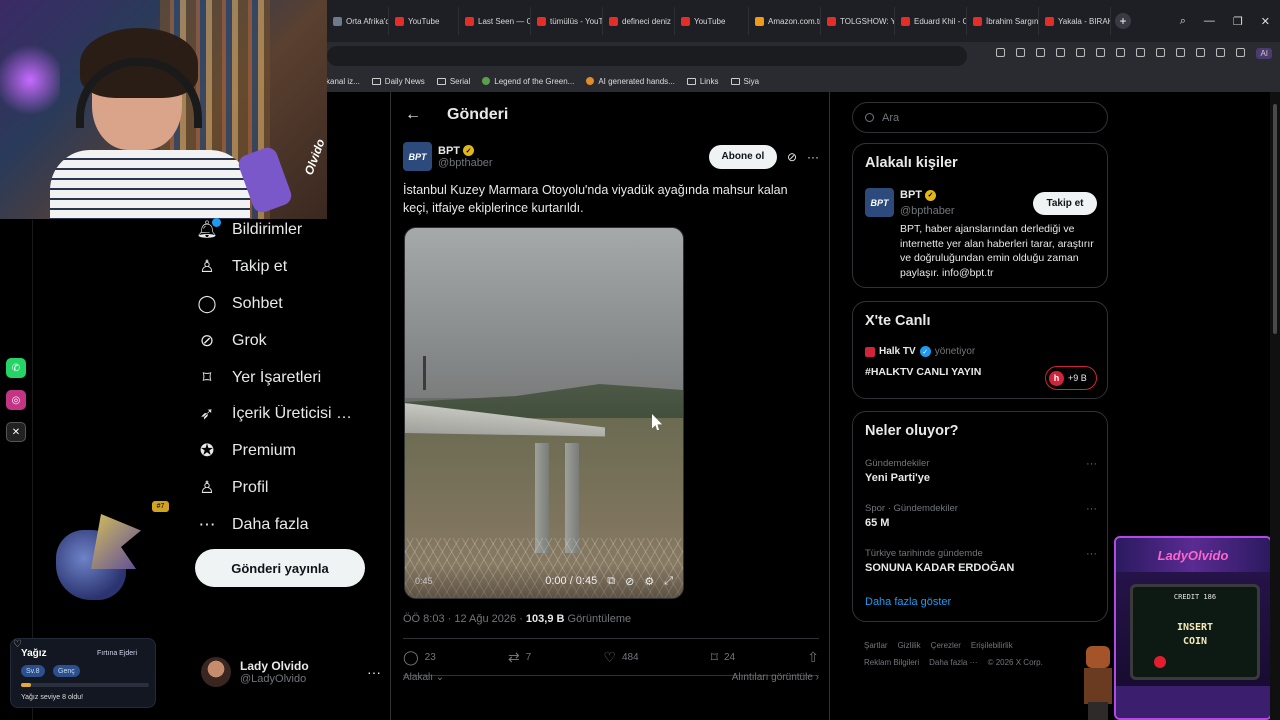 This screenshot has height=720, width=1280. Describe the element at coordinates (1265, 21) in the screenshot. I see `close-window-icon: ✕` at that location.